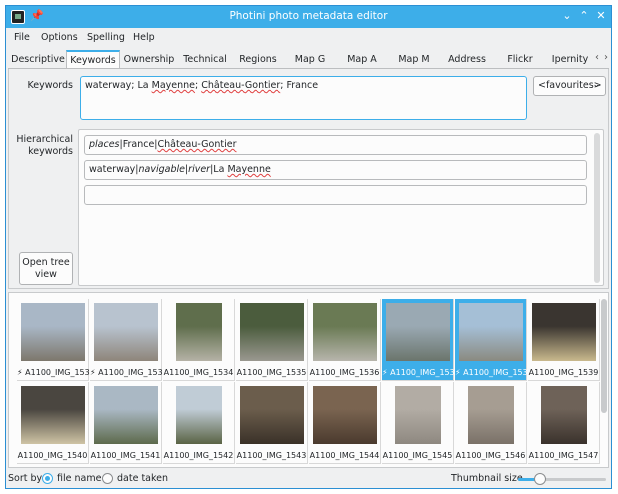  What do you see at coordinates (335, 145) in the screenshot?
I see `hierarchical-keyword-field: places|France|Château-Gontier` at bounding box center [335, 145].